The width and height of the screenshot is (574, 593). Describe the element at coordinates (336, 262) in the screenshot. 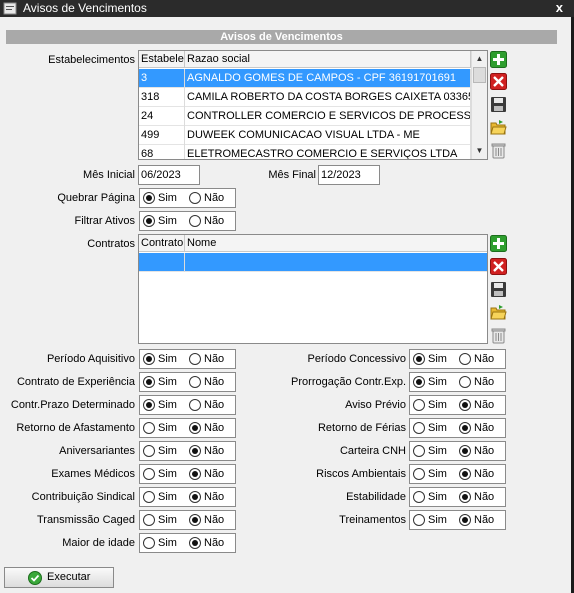

I see `cell-nome` at that location.